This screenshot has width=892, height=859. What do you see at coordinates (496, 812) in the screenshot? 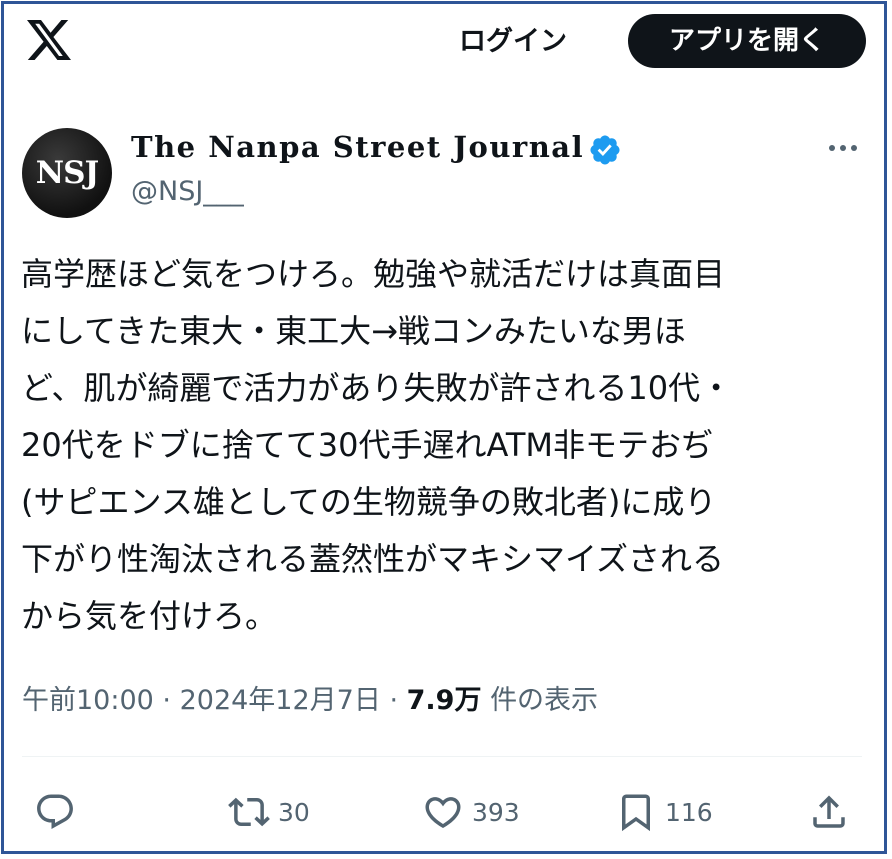
I see `like-count: 393` at bounding box center [496, 812].